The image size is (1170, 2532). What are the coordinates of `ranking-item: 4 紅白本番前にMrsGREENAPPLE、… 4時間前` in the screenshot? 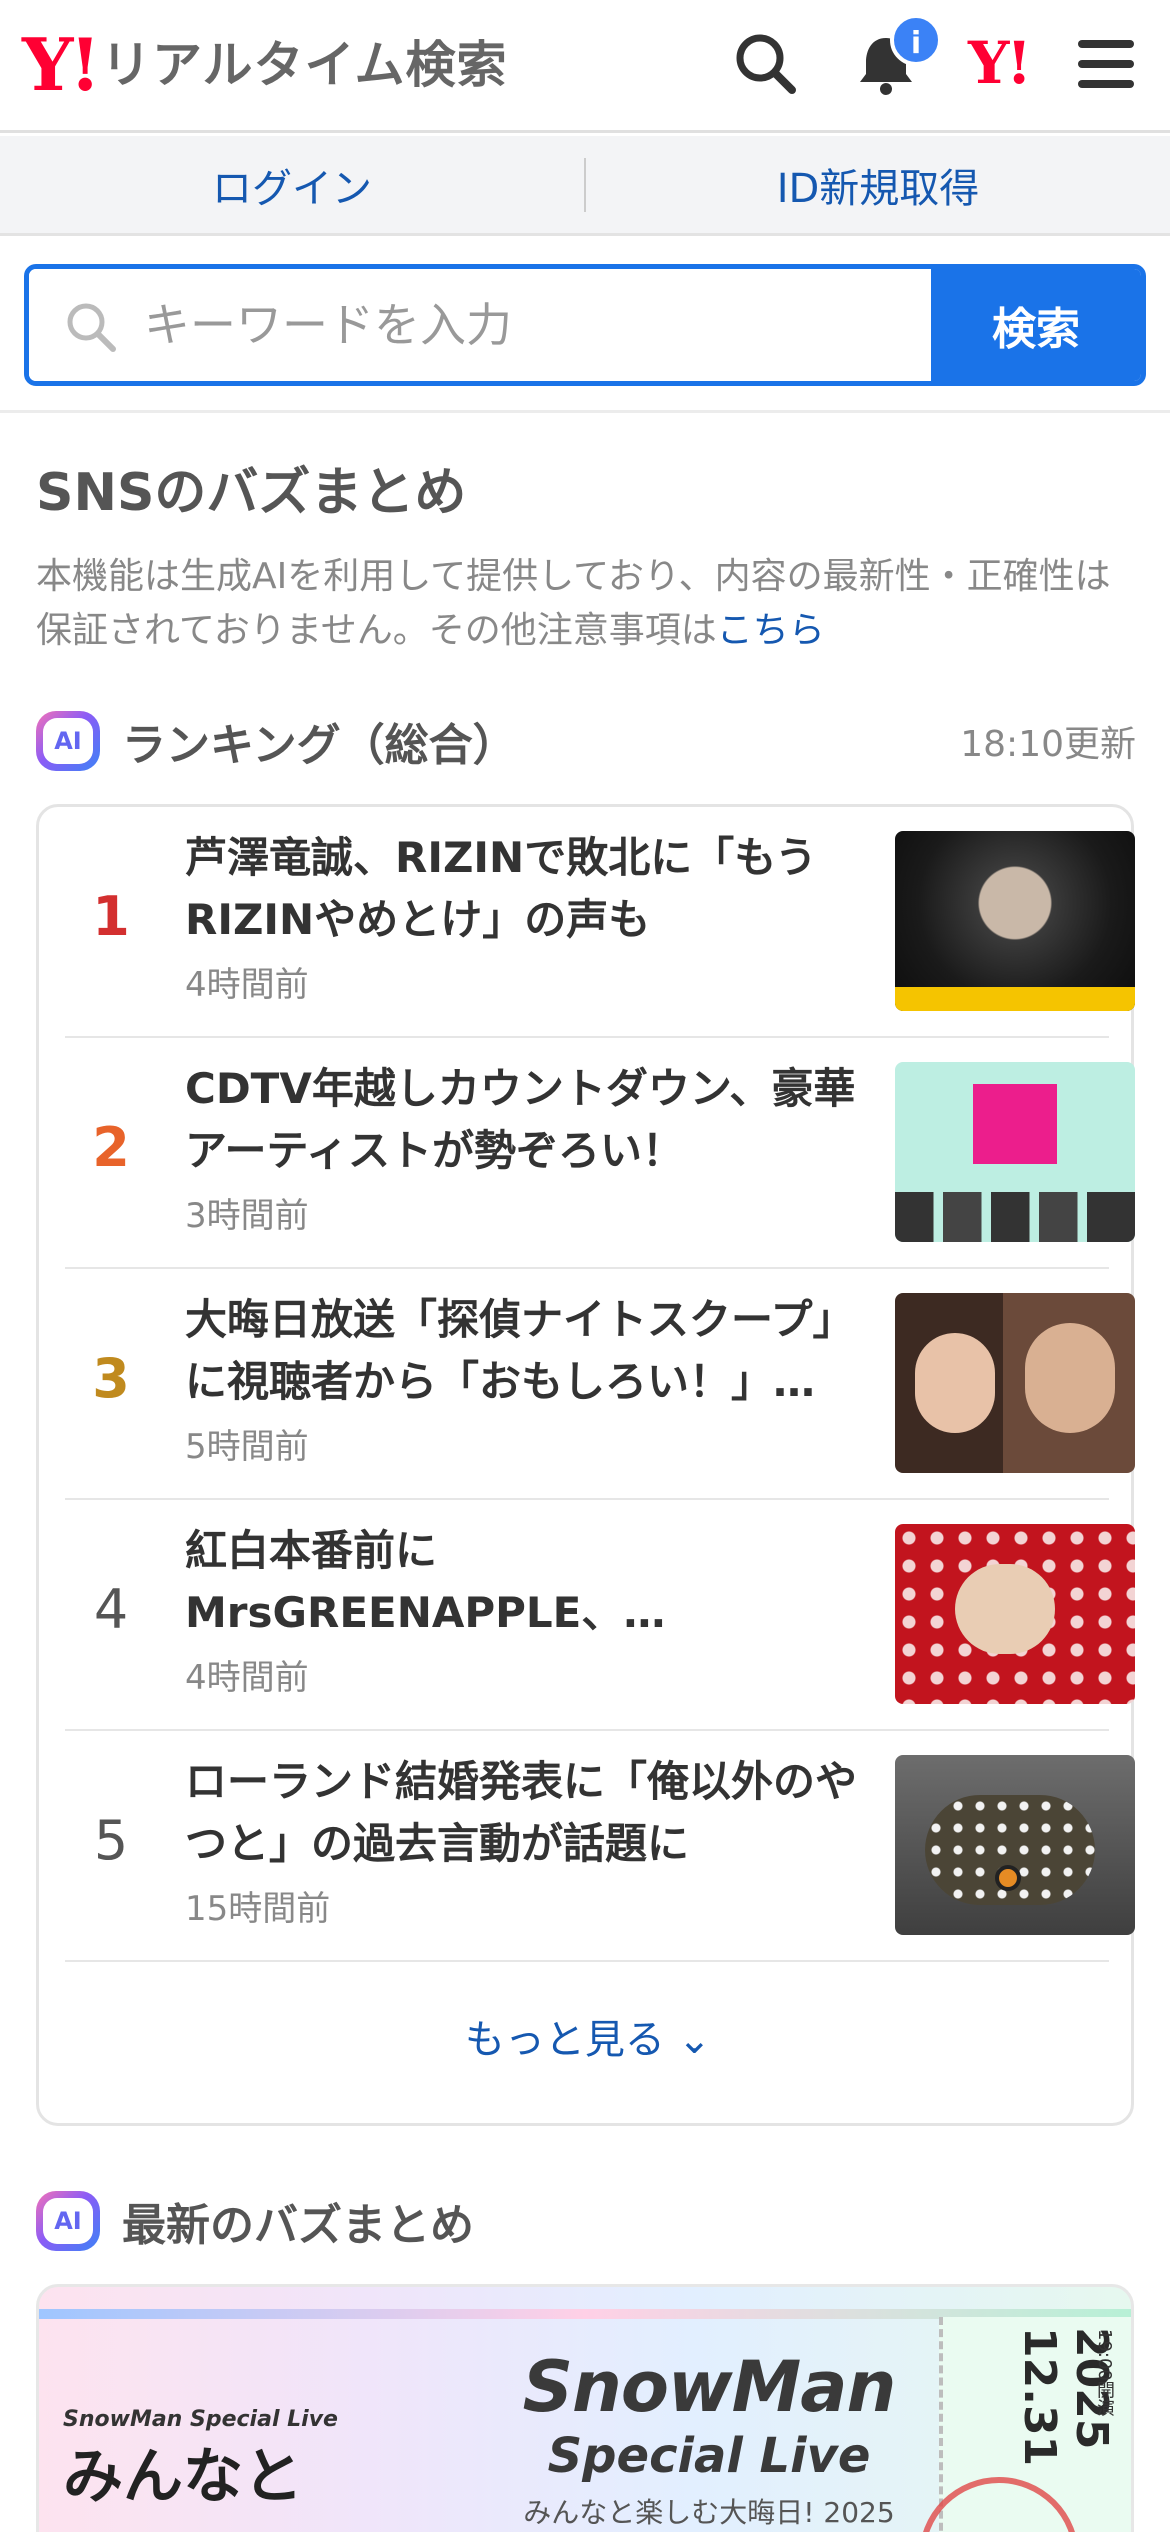 It's located at (600, 1615).